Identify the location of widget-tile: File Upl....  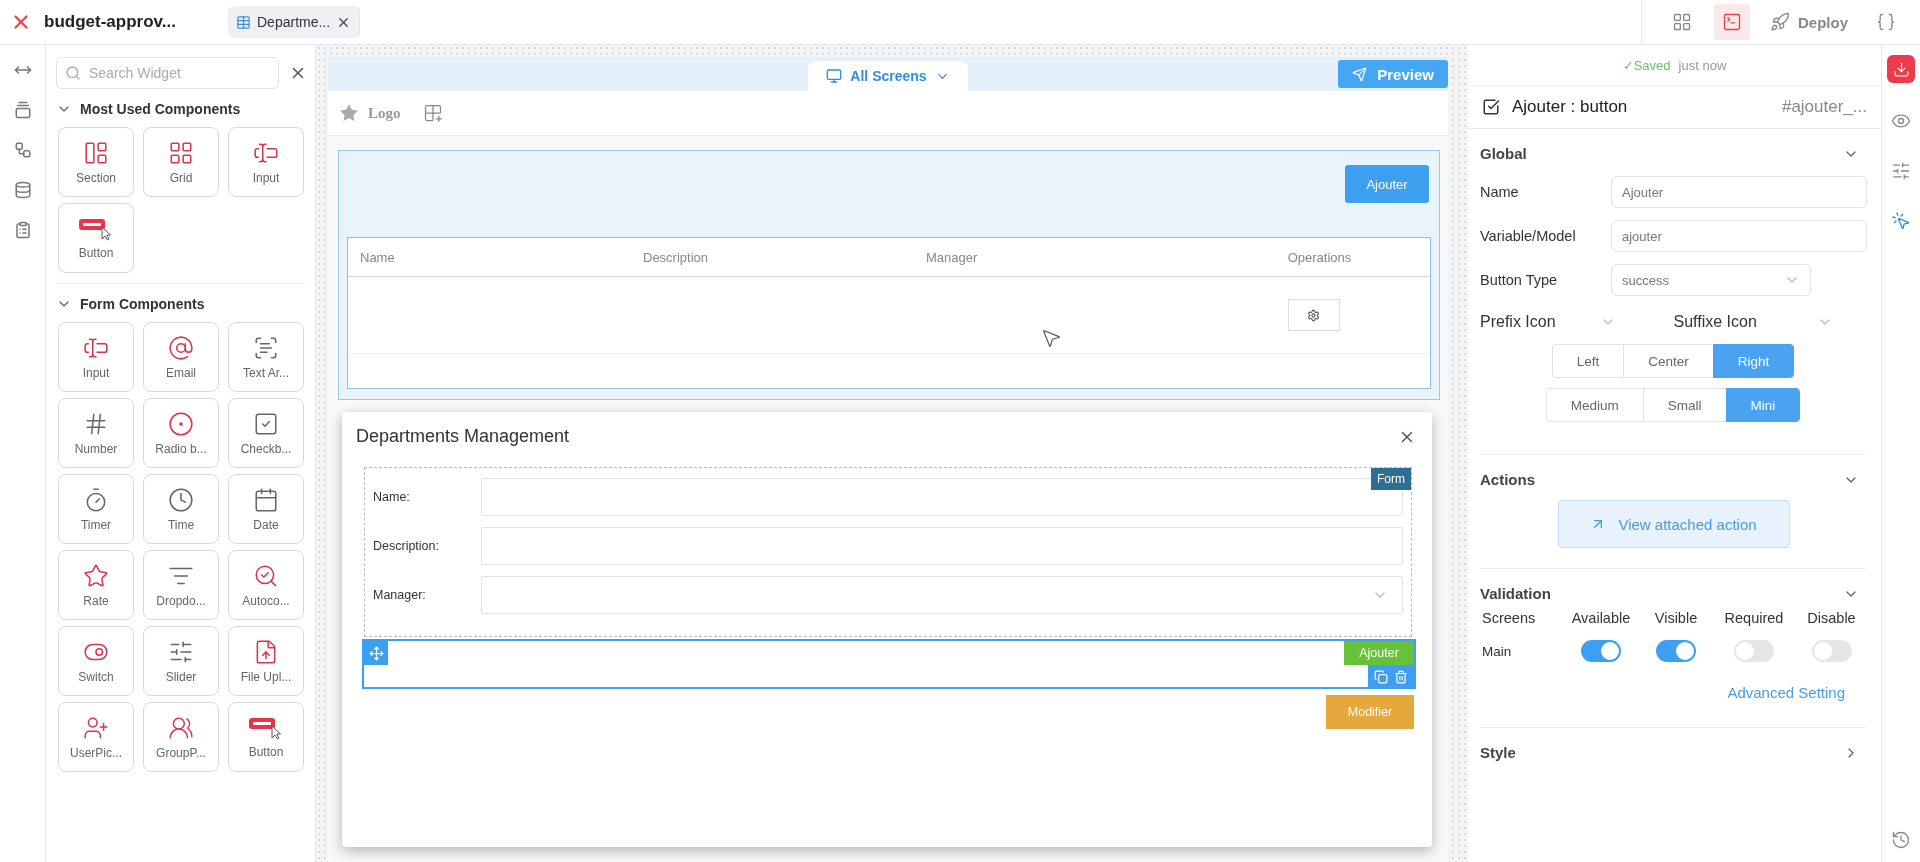
(266, 661).